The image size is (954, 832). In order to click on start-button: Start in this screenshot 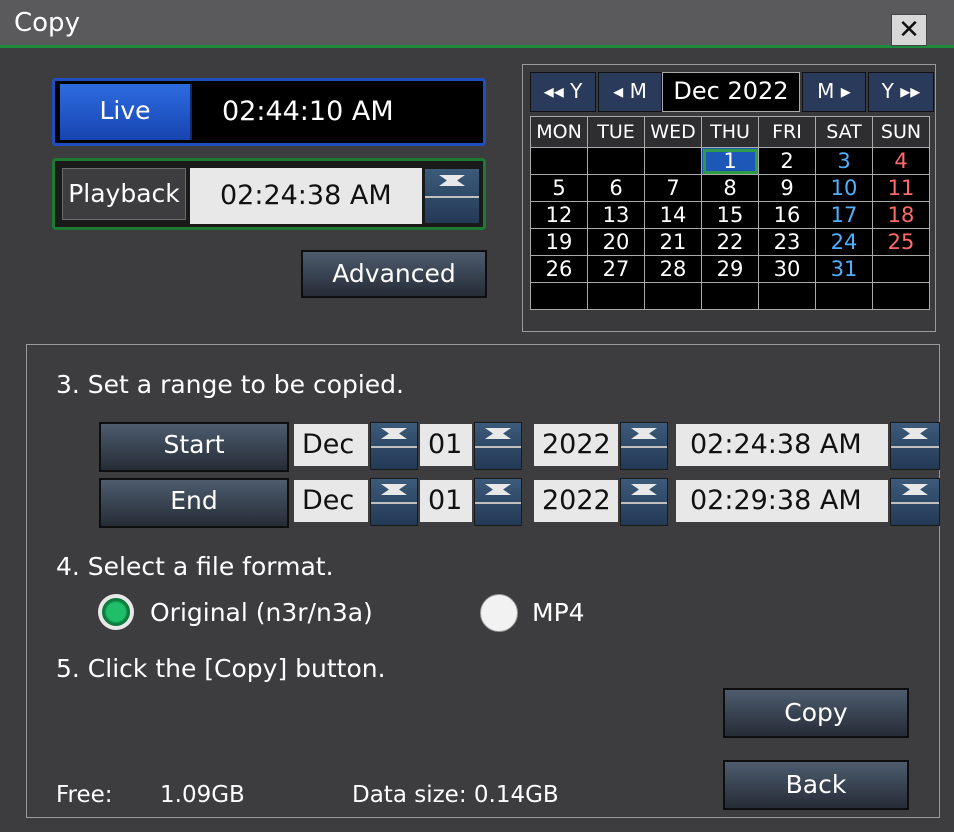, I will do `click(194, 447)`.